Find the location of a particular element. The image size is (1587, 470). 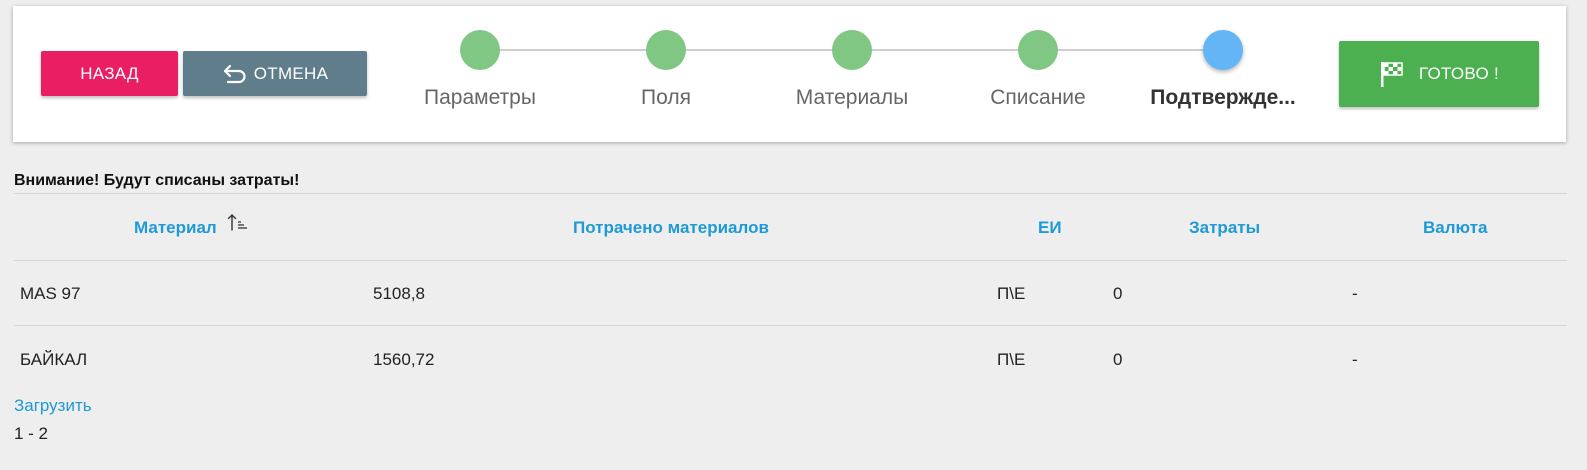

sort-ascending-icon is located at coordinates (238, 222).